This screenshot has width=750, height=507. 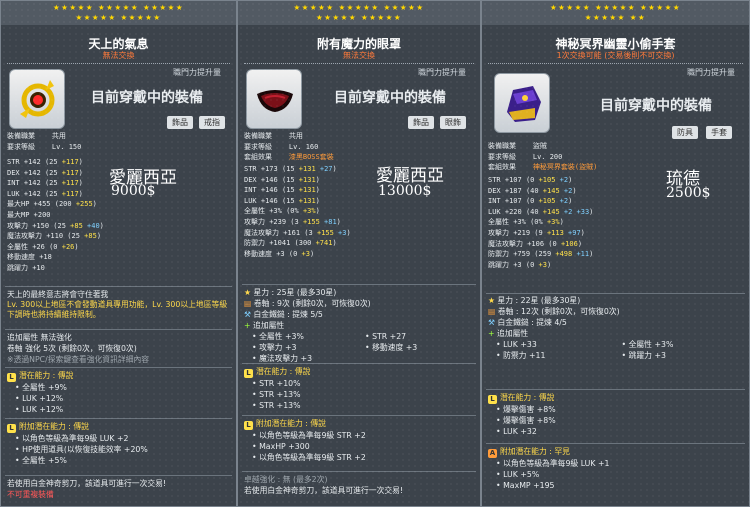 What do you see at coordinates (280, 221) in the screenshot?
I see `stat-value: +239` at bounding box center [280, 221].